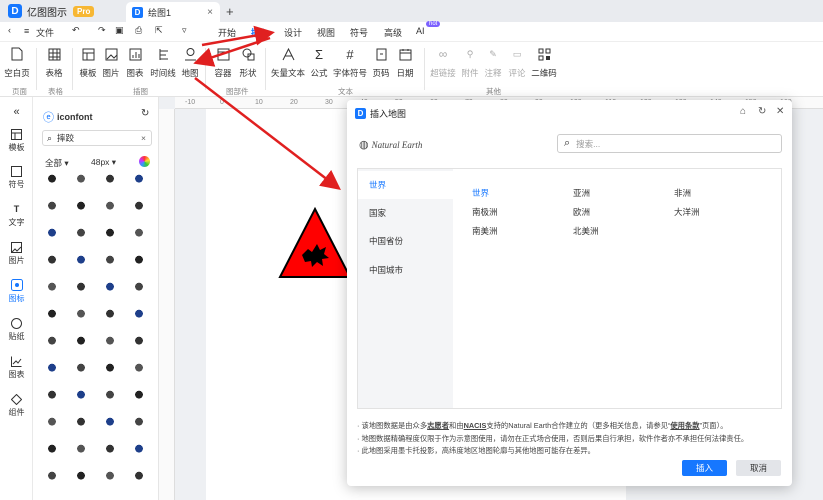 This screenshot has height=500, width=823. Describe the element at coordinates (260, 32) in the screenshot. I see `menu-insert: 插入` at that location.